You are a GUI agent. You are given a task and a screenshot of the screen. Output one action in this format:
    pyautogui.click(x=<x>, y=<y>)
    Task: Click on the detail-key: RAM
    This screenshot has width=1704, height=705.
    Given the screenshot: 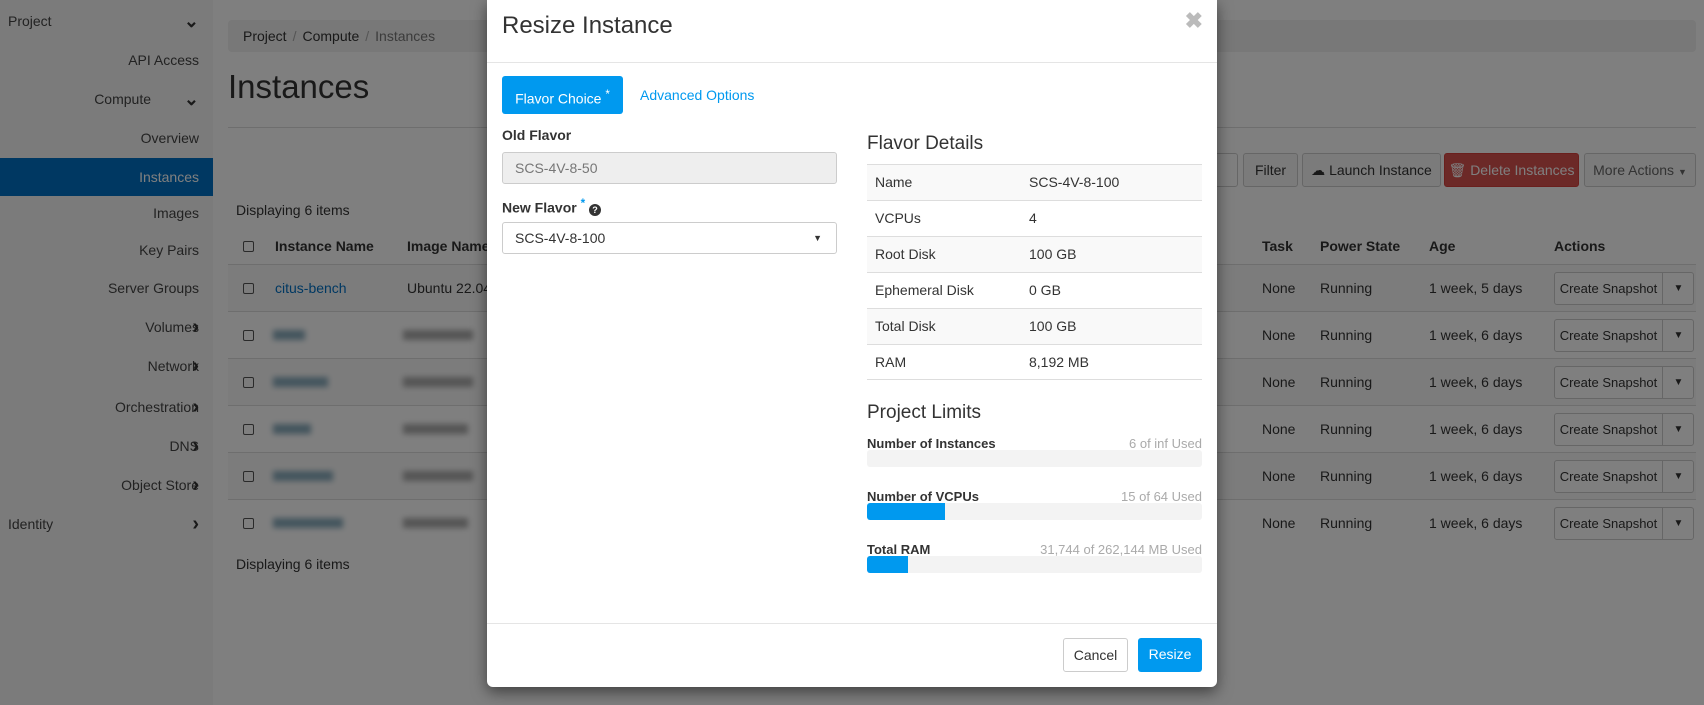 What is the action you would take?
    pyautogui.click(x=891, y=362)
    